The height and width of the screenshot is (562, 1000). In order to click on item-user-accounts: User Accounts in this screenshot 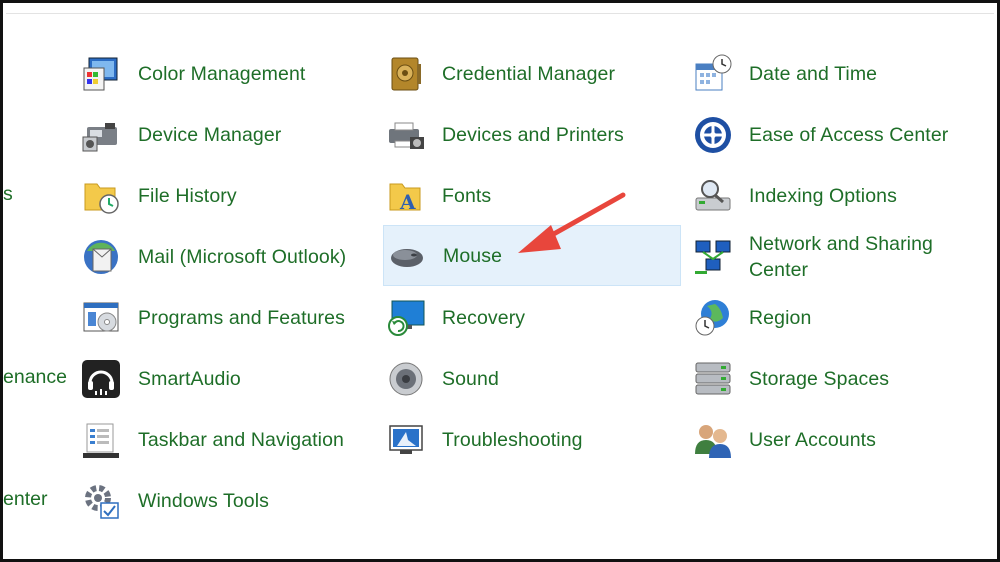, I will do `click(806, 439)`.